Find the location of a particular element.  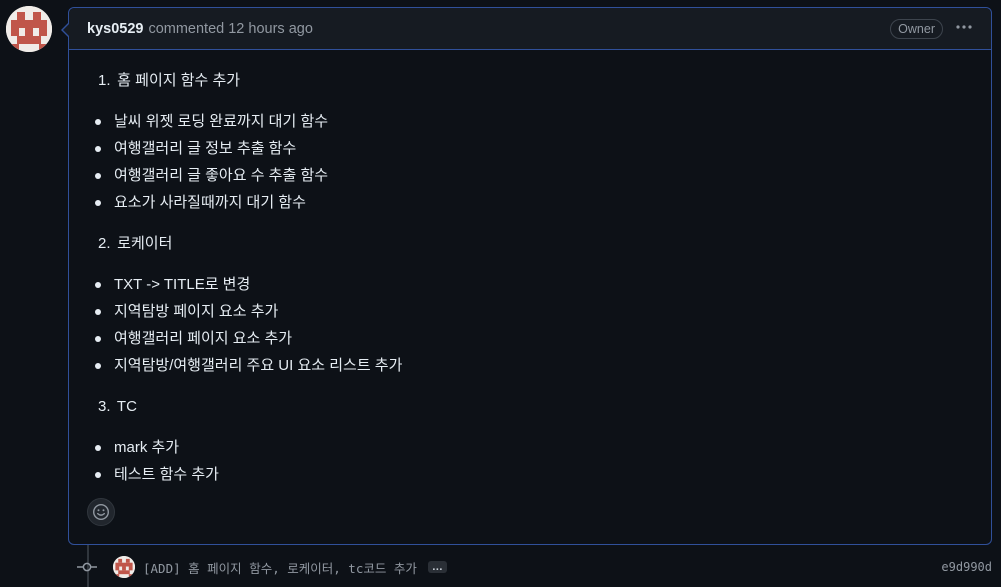

list-item: 날씨 위젯 로딩 완료까지 대기 함수 is located at coordinates (543, 121).